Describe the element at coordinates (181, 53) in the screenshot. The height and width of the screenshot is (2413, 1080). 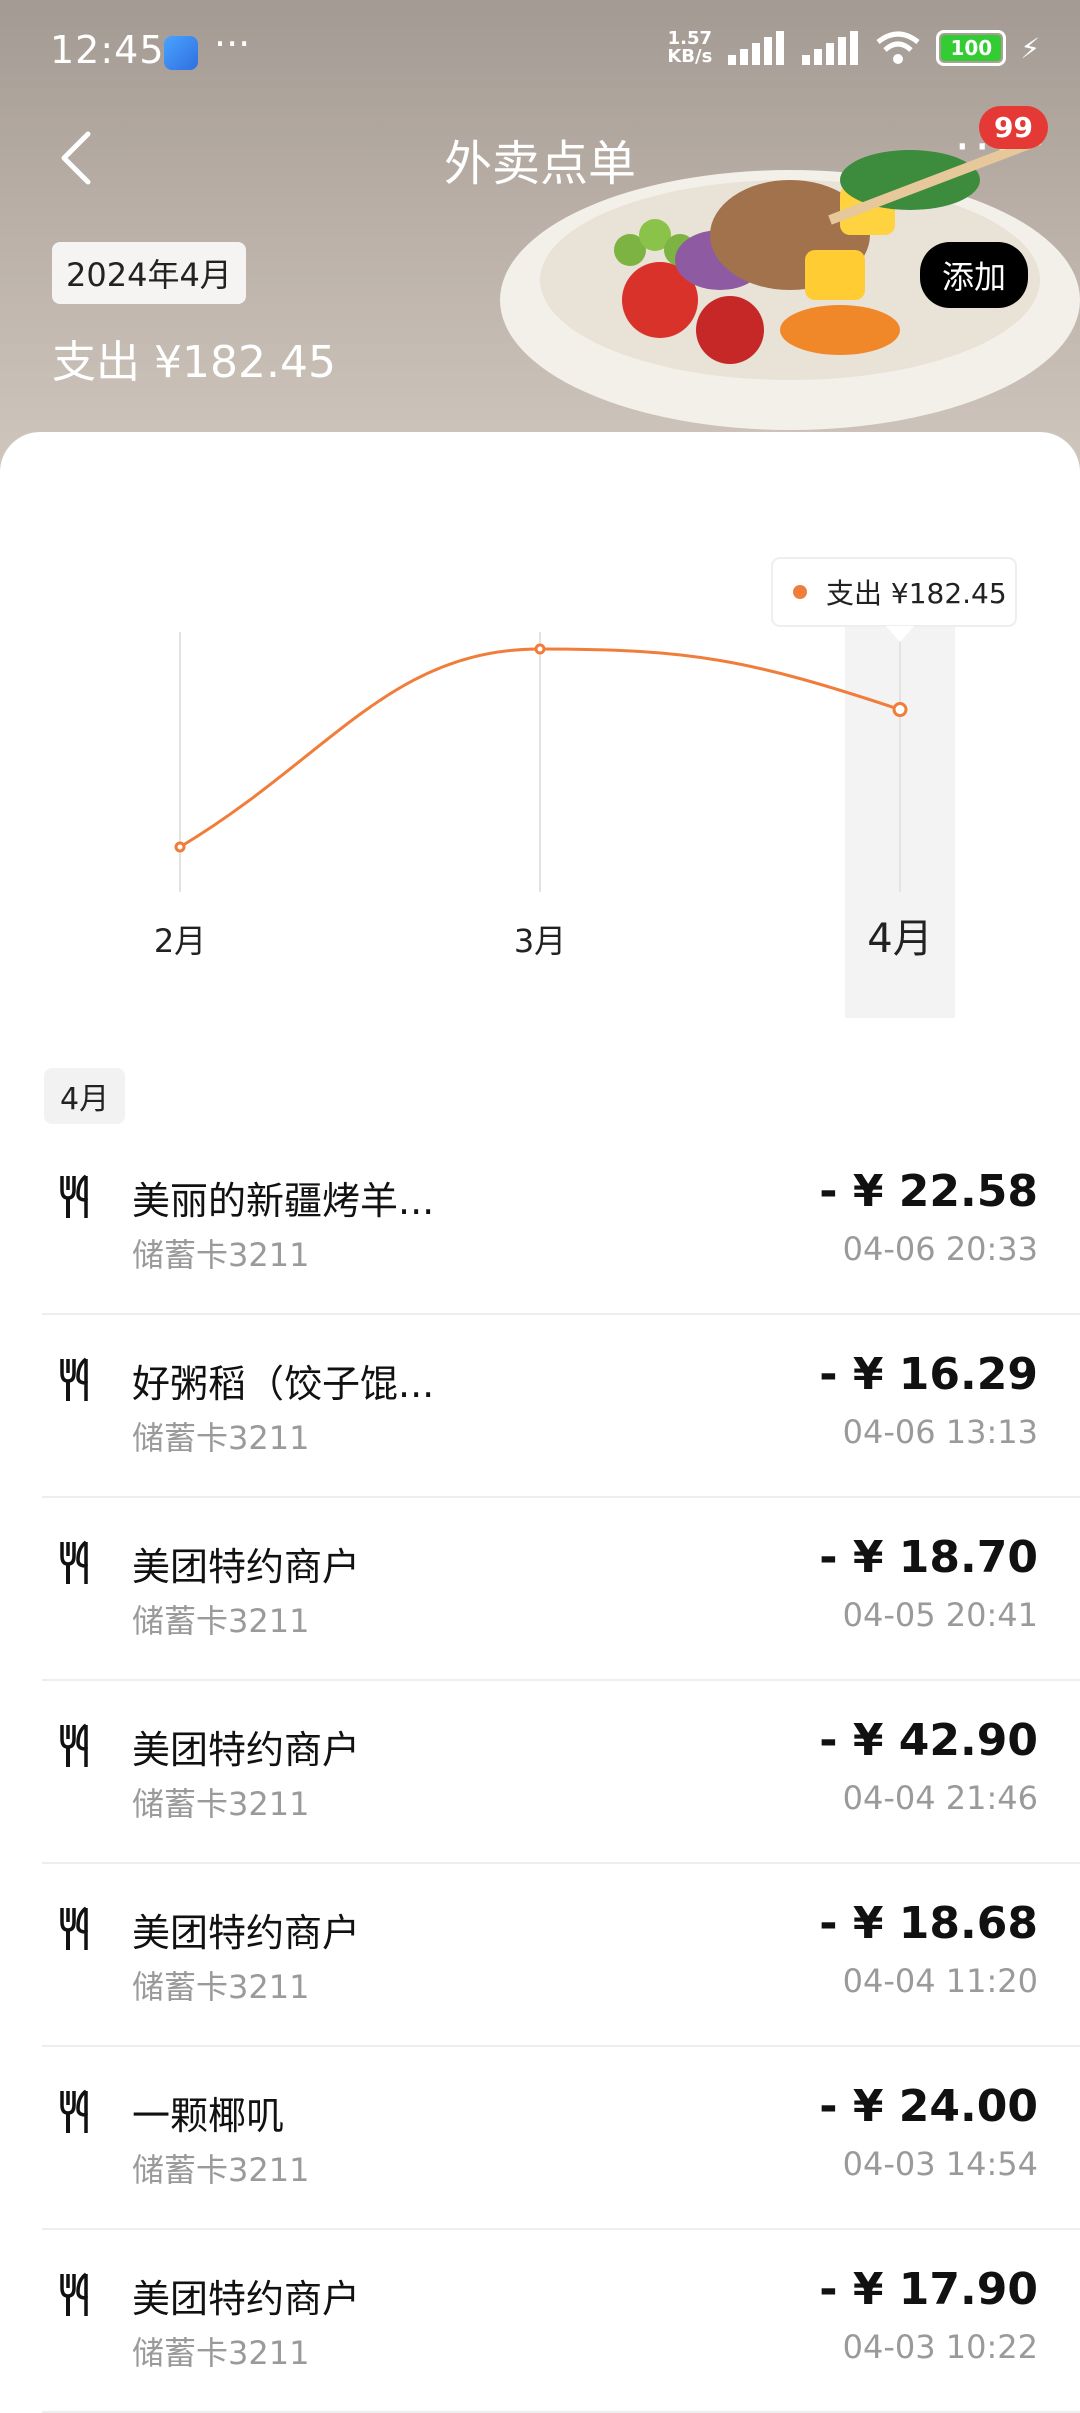
I see `app-notification-icon` at that location.